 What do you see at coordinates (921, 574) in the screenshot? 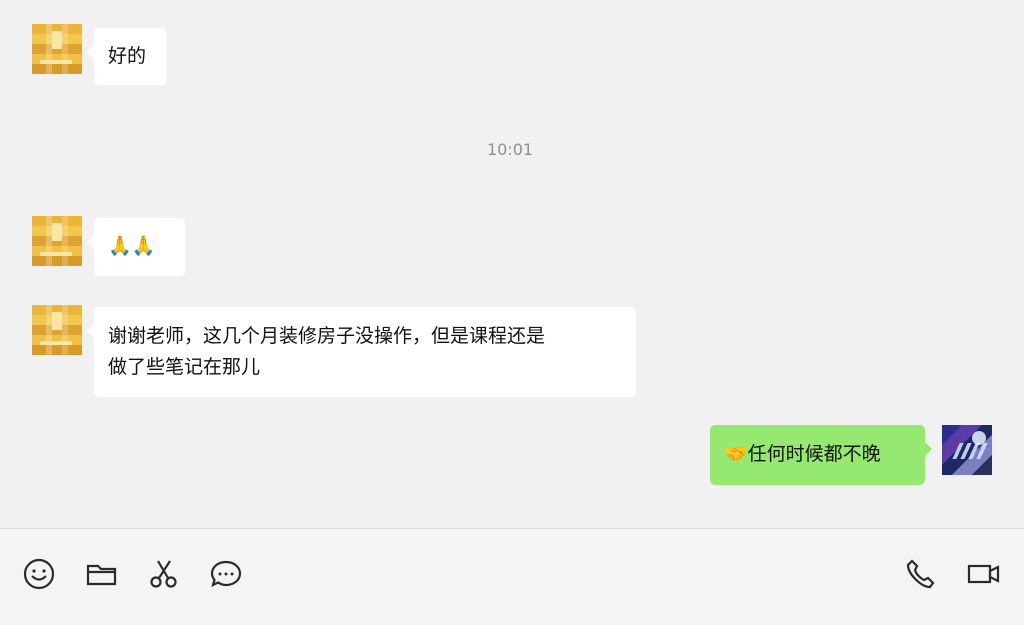
I see `phone-icon` at bounding box center [921, 574].